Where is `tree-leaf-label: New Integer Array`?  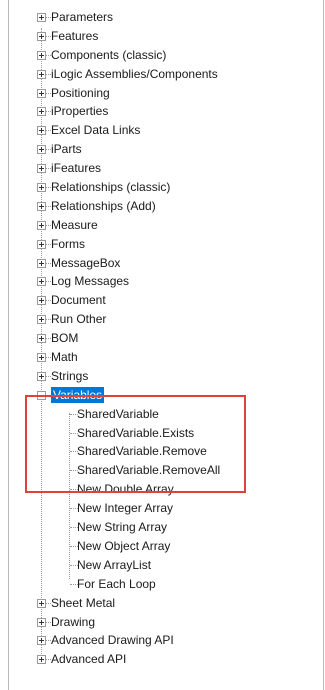
tree-leaf-label: New Integer Array is located at coordinates (125, 508).